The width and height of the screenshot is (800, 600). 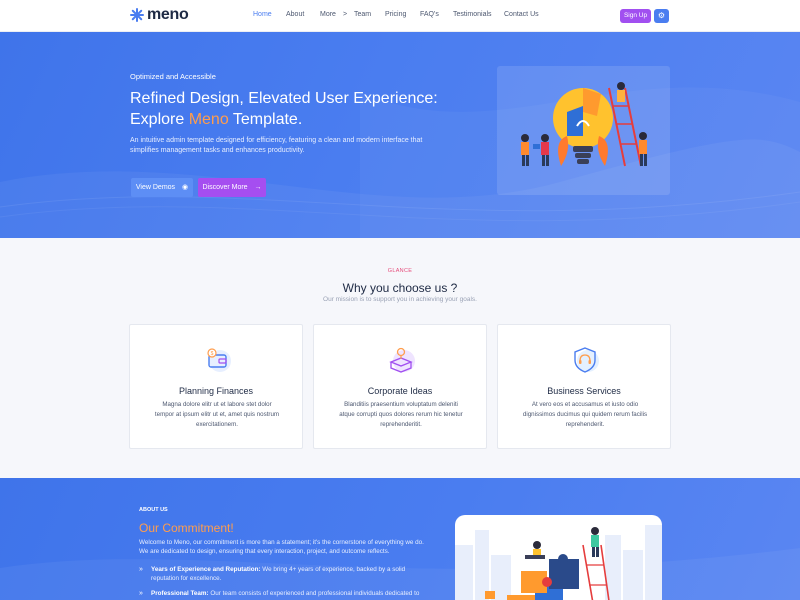 What do you see at coordinates (586, 360) in the screenshot?
I see `shield-headset-icon` at bounding box center [586, 360].